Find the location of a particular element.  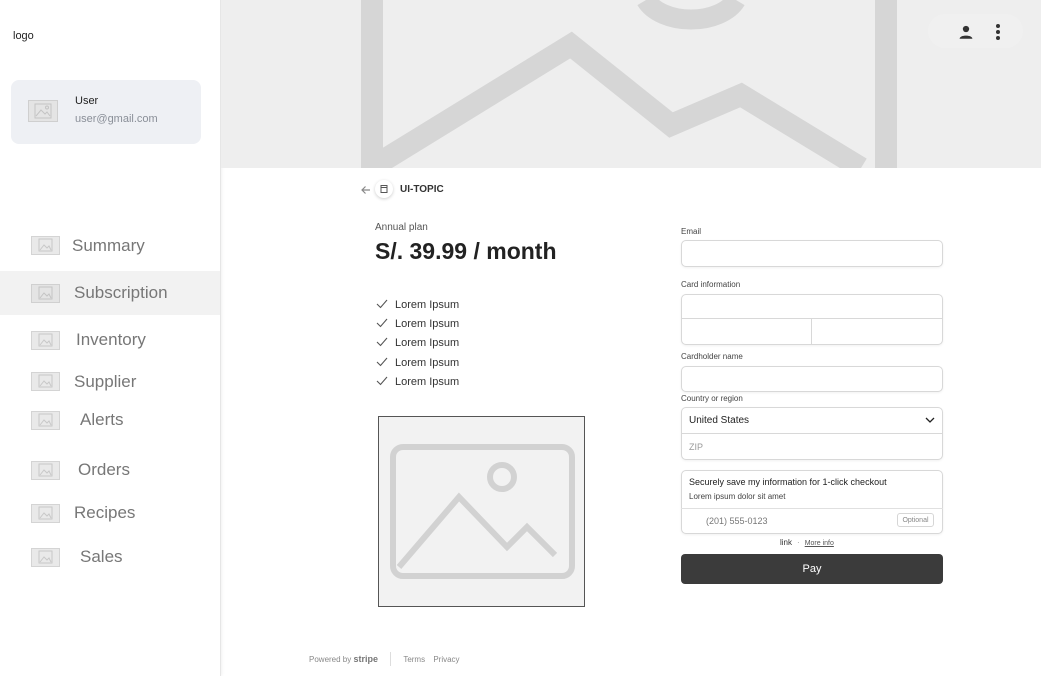

sidebar-item-orders: Orders is located at coordinates (110, 471).